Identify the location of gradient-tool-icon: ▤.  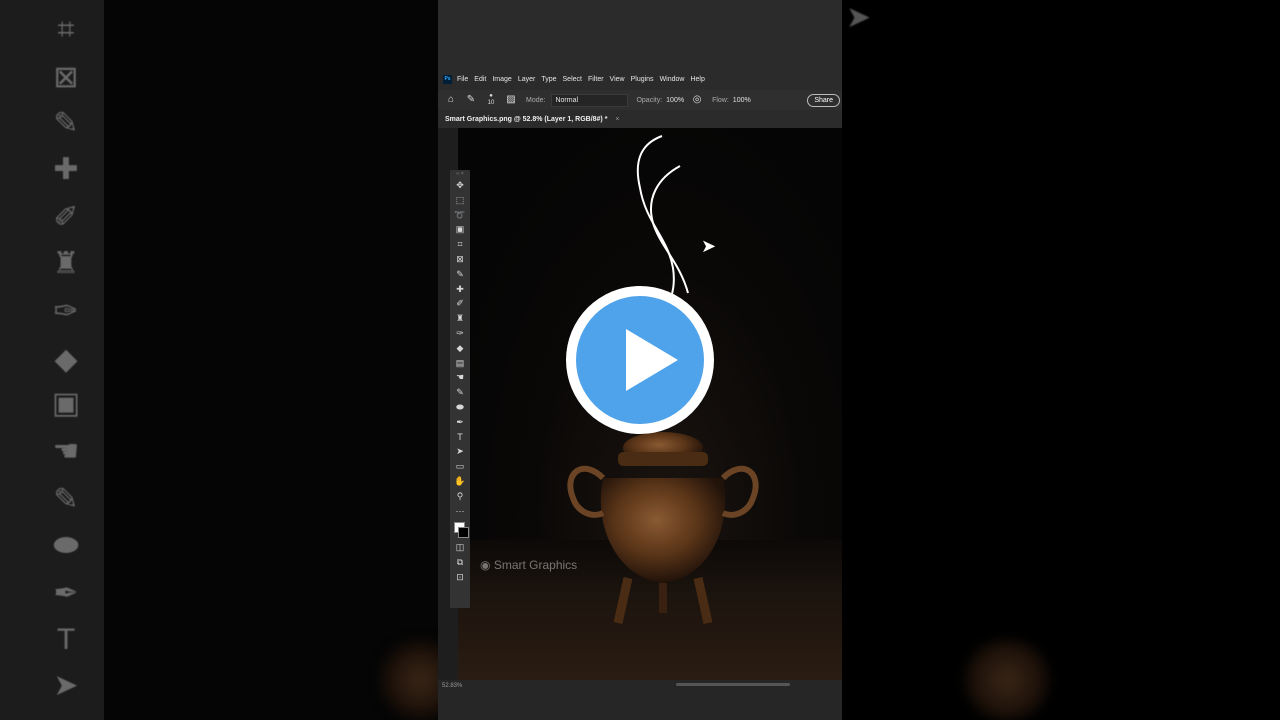
(460, 363).